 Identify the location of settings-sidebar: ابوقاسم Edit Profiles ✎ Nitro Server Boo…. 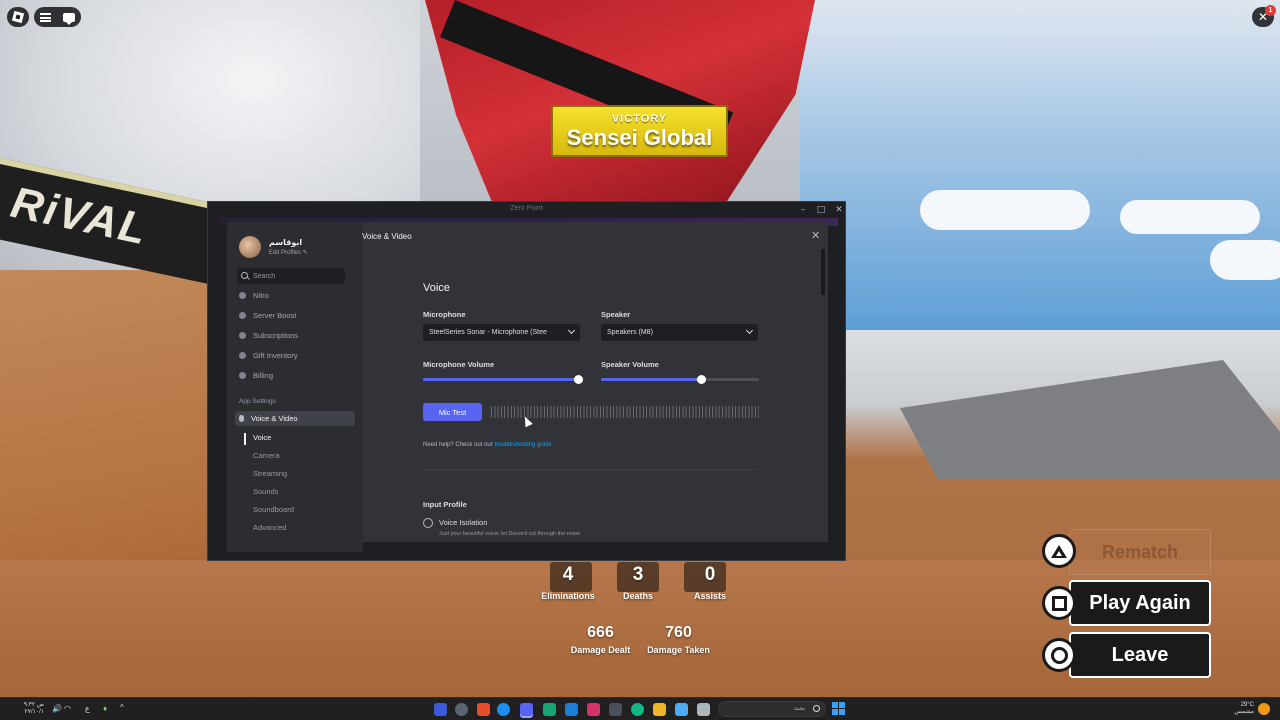
(295, 387).